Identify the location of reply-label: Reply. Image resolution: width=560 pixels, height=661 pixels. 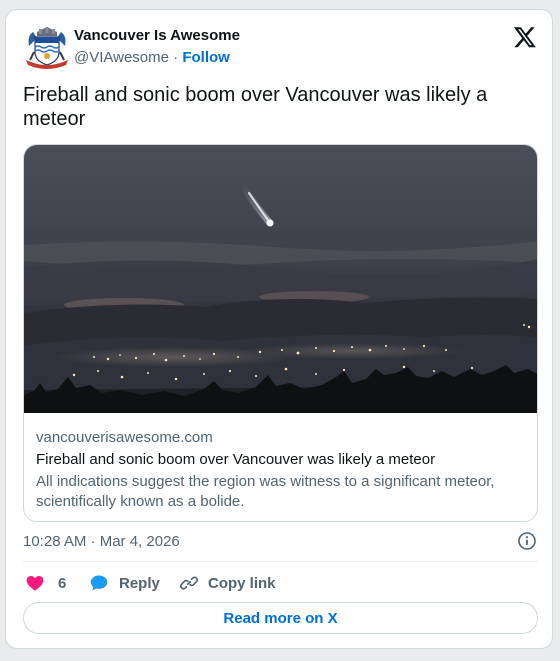
(139, 583).